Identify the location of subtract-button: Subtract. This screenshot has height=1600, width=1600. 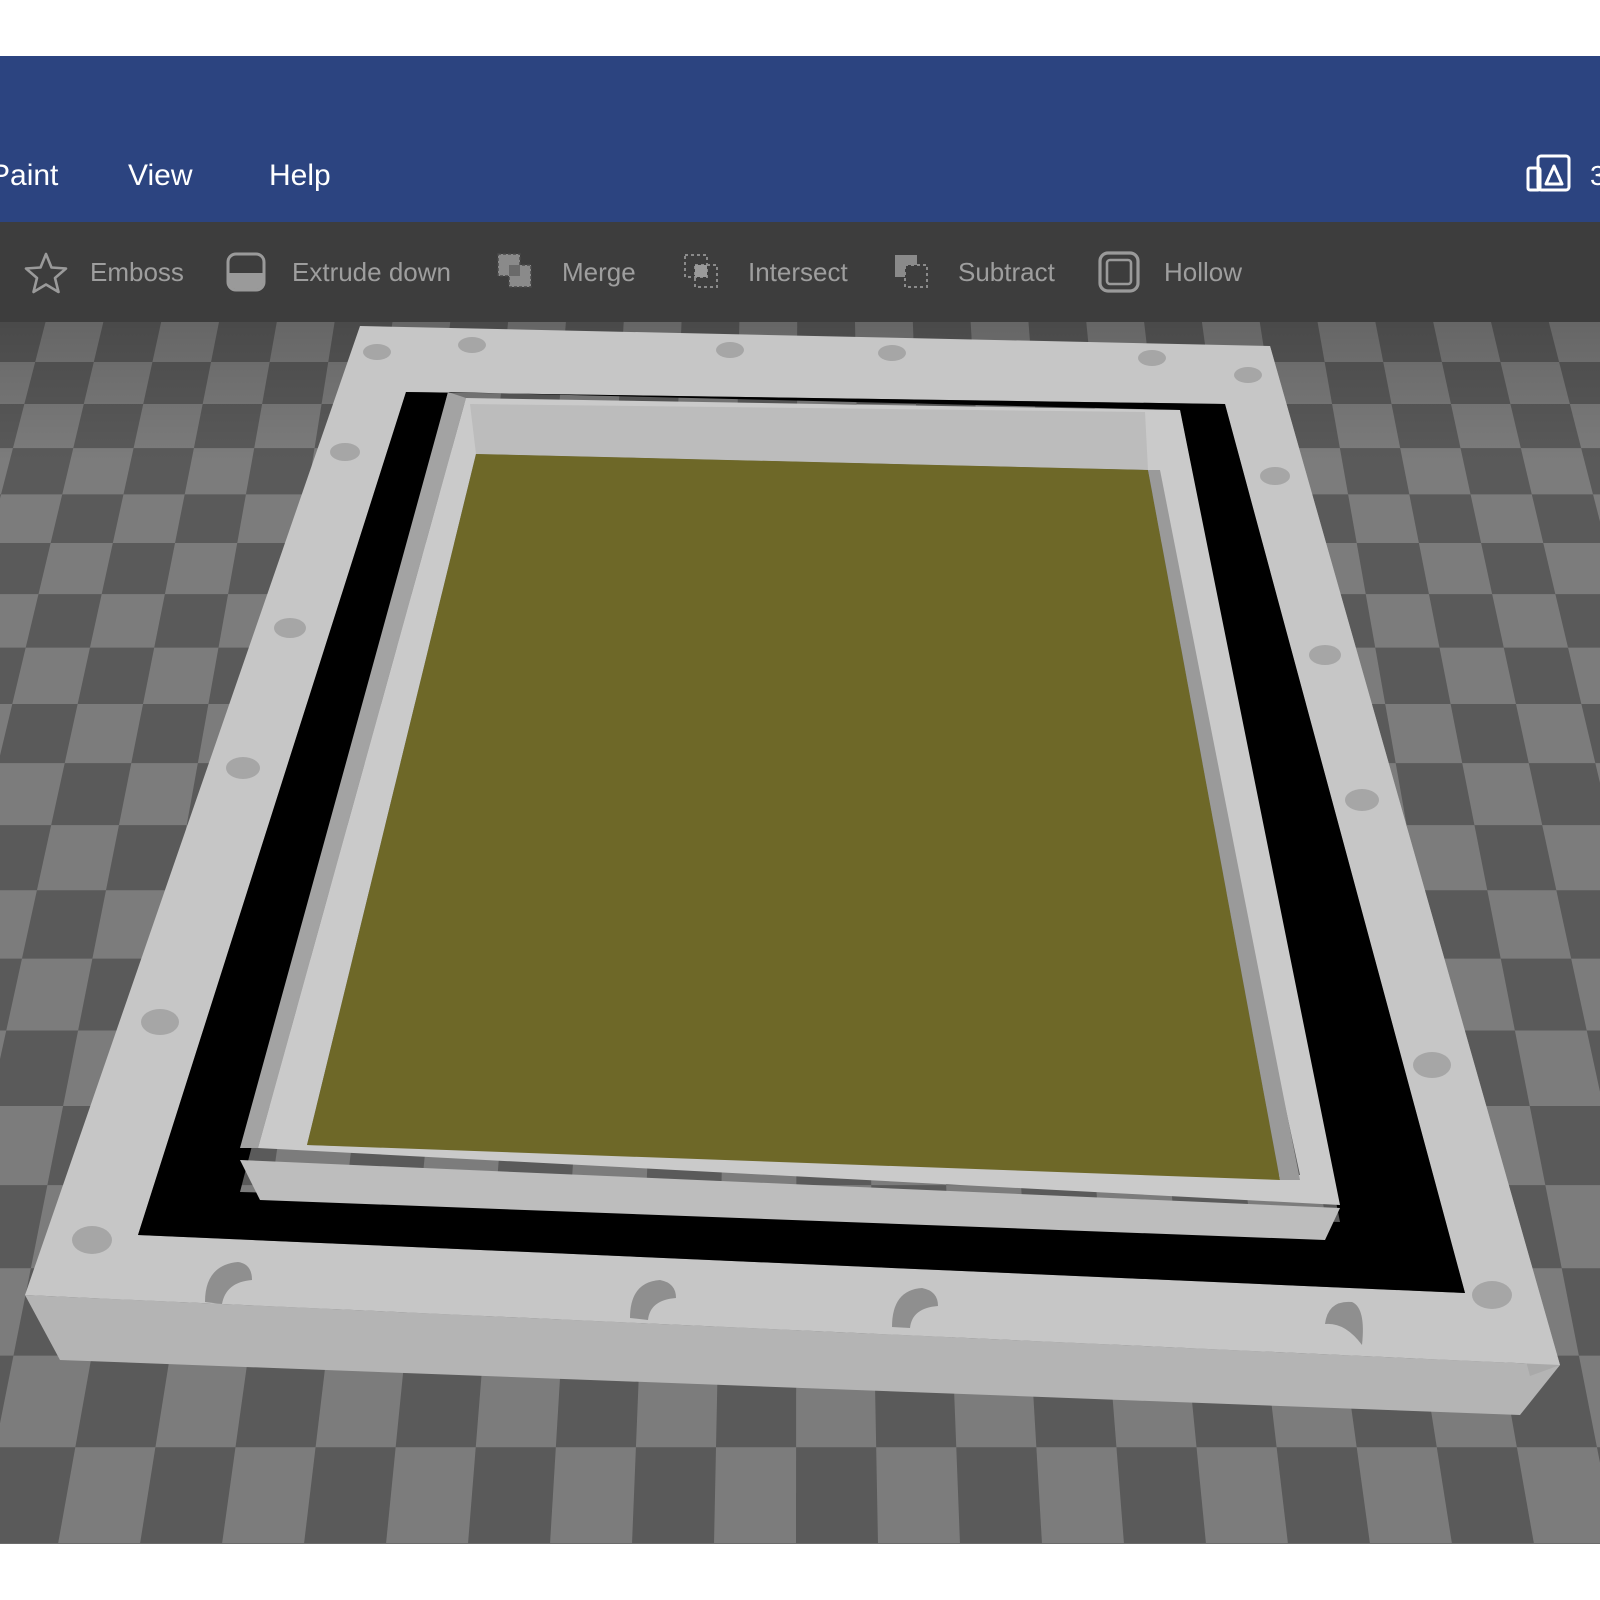
(977, 272).